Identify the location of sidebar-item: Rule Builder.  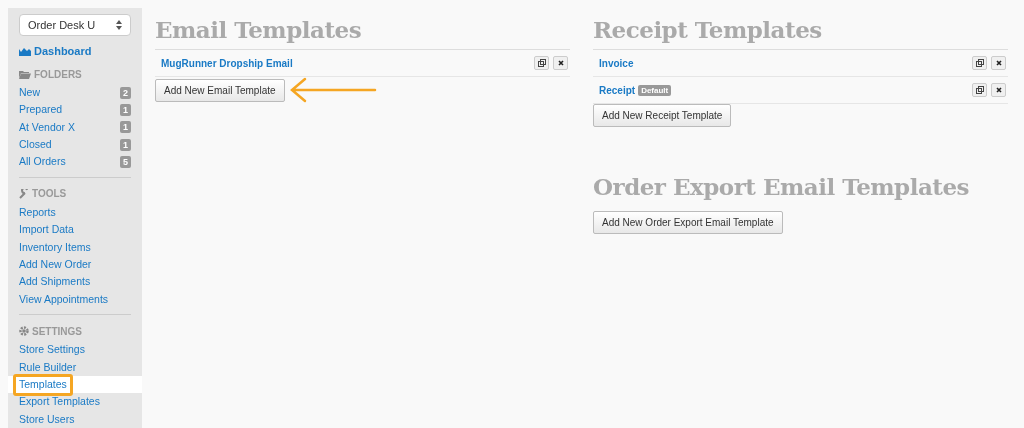
(75, 367).